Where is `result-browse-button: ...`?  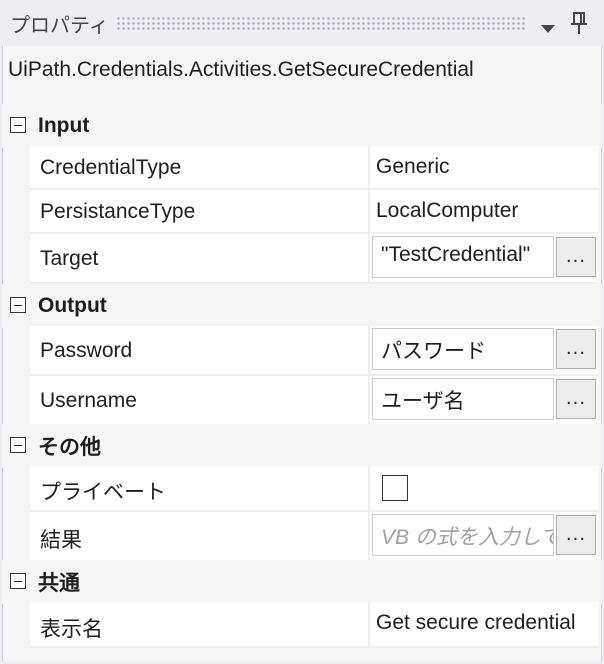
result-browse-button: ... is located at coordinates (576, 535).